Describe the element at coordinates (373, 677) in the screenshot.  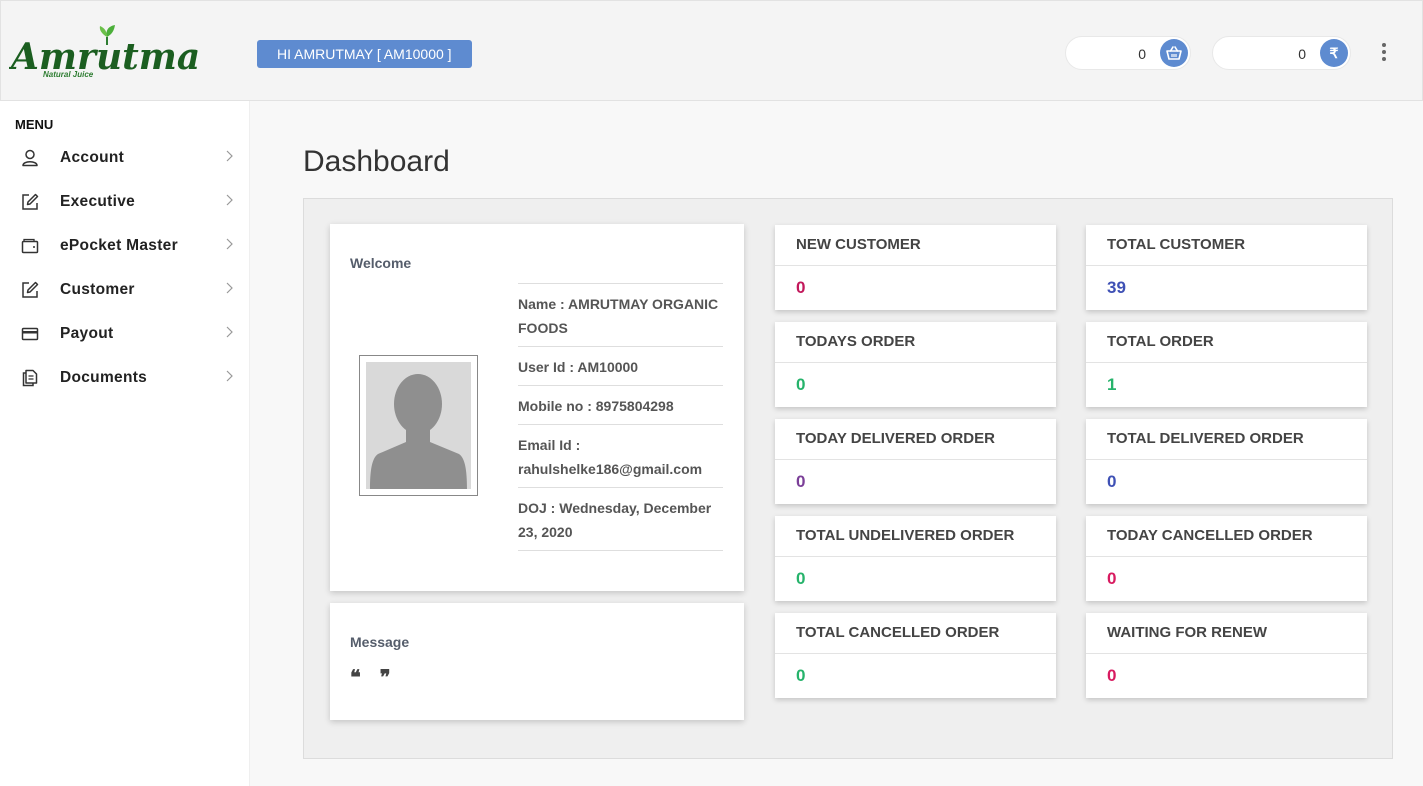
I see `quote-icon: ❝ ❞` at that location.